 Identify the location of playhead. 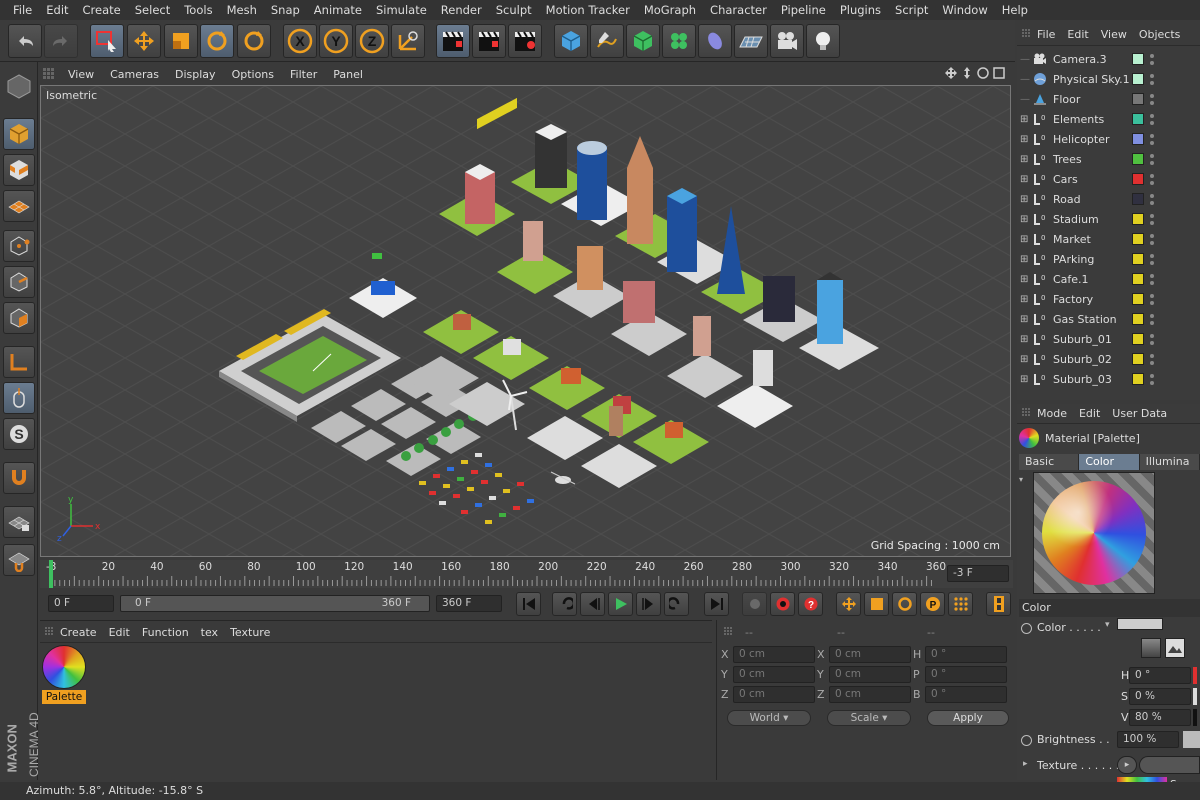
(51, 574).